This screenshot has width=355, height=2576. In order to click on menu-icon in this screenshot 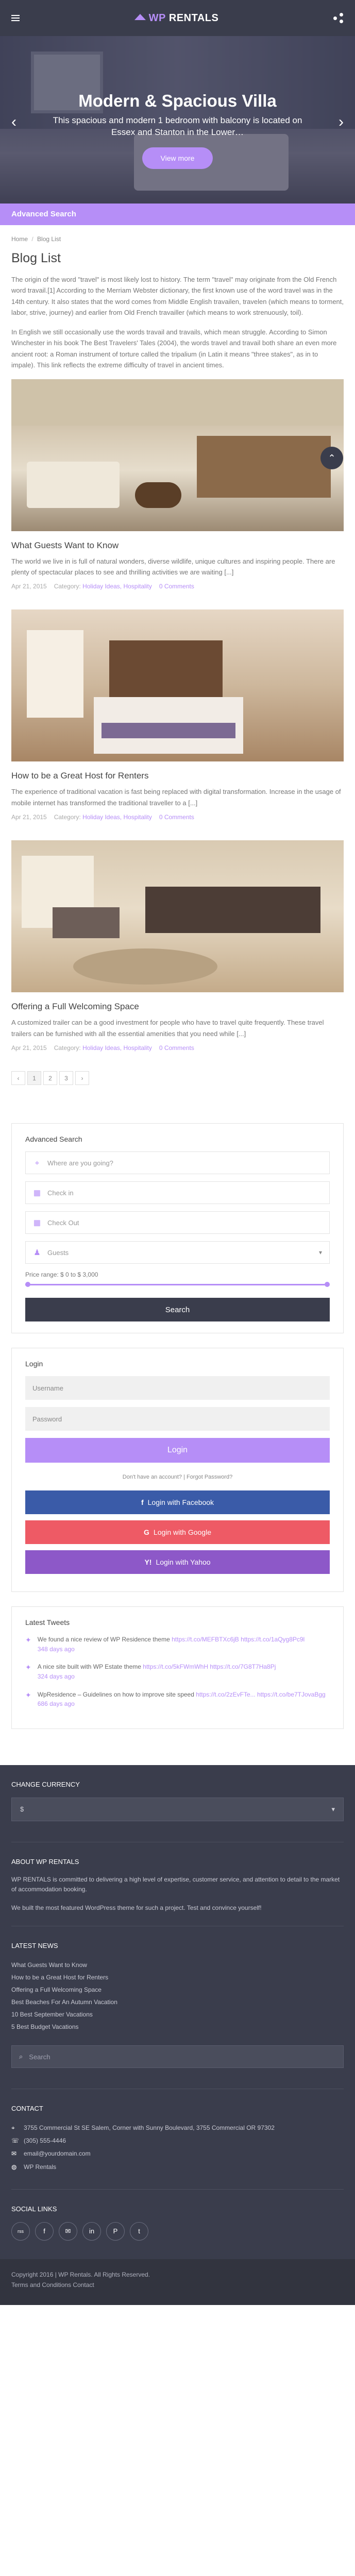, I will do `click(15, 18)`.